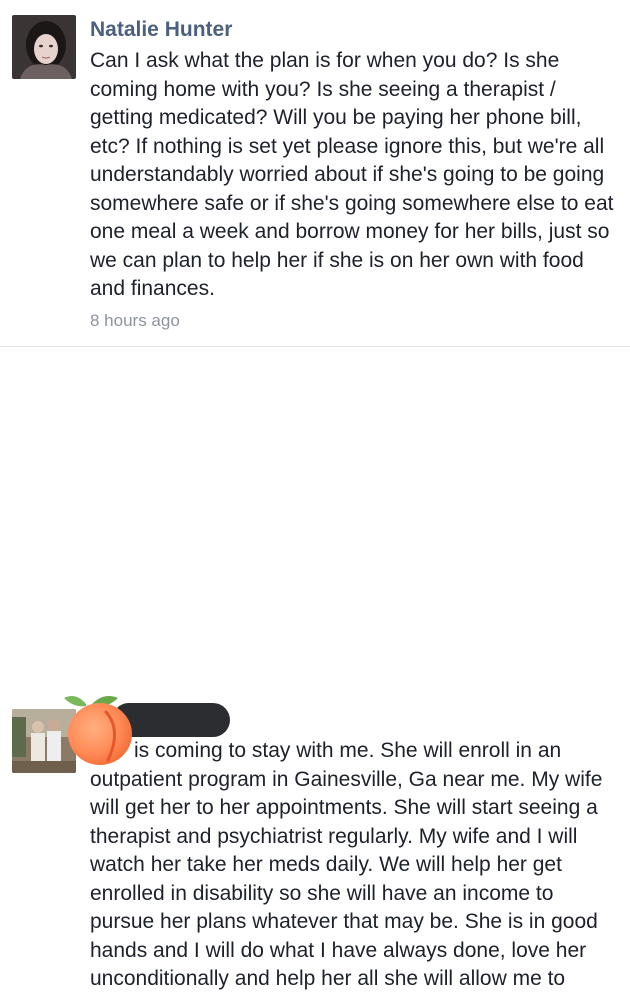 Image resolution: width=630 pixels, height=994 pixels. What do you see at coordinates (161, 30) in the screenshot?
I see `comment-author: Natalie Hunter` at bounding box center [161, 30].